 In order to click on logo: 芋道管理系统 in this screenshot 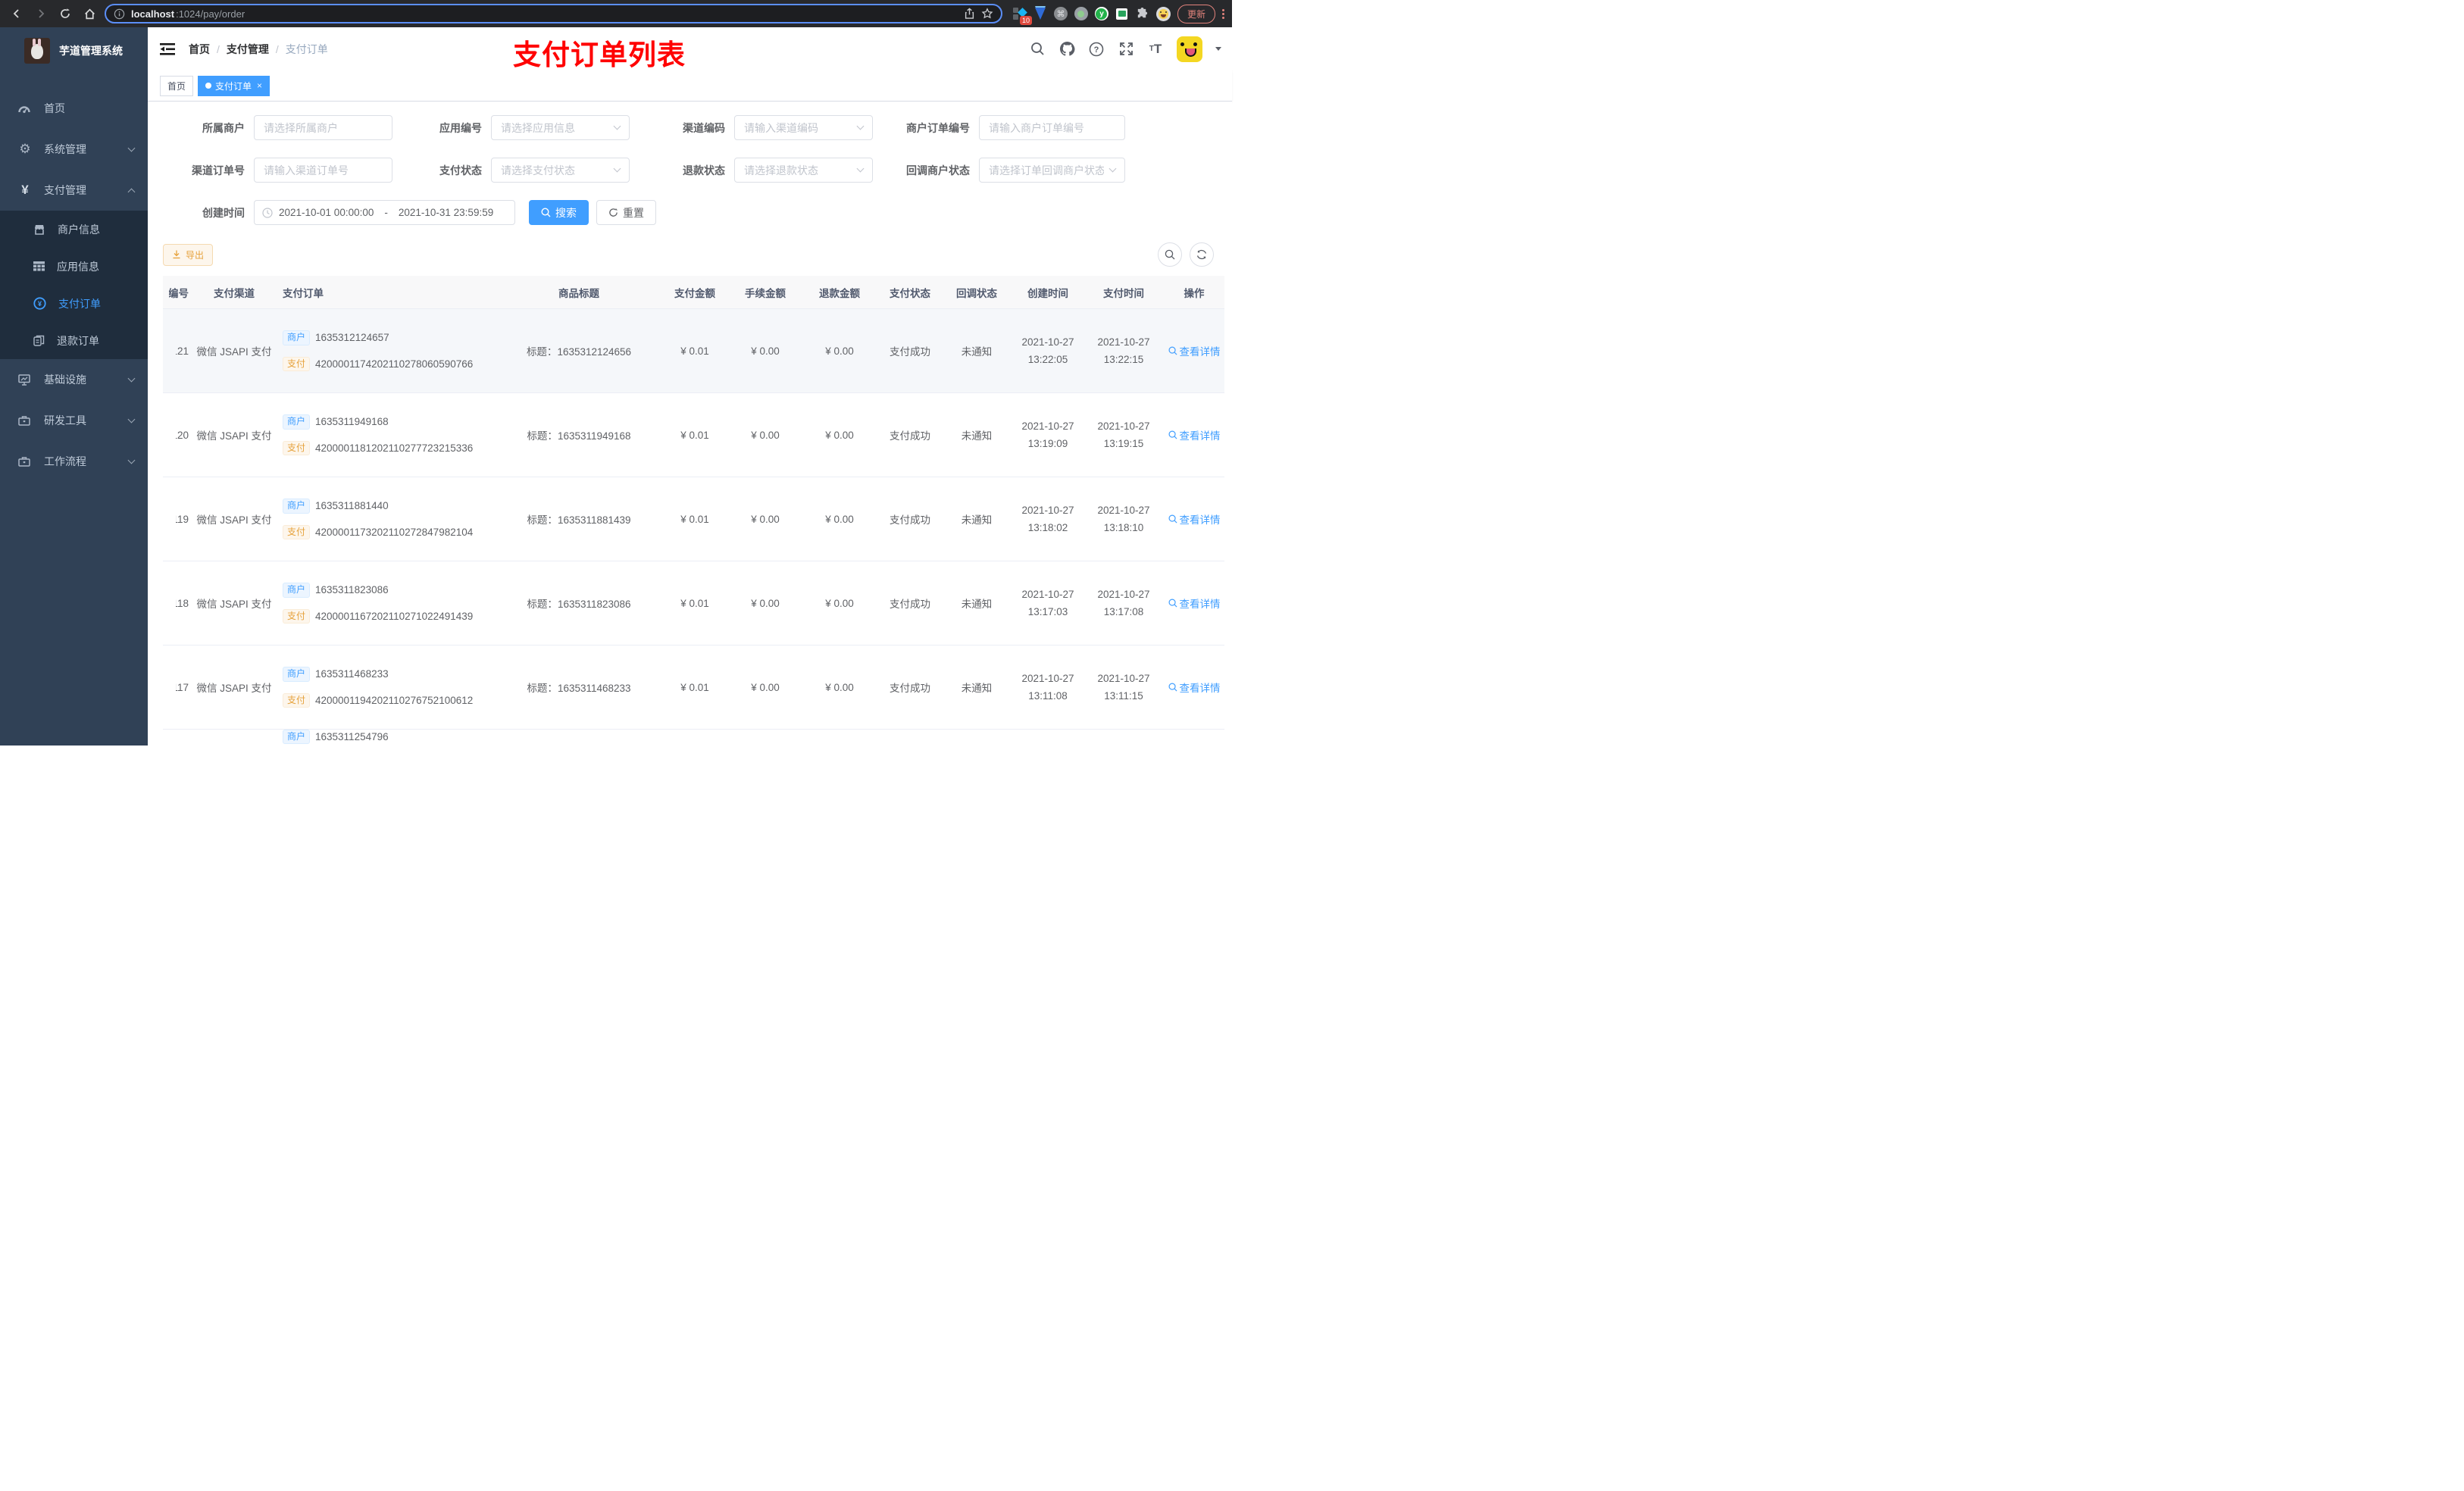, I will do `click(74, 50)`.